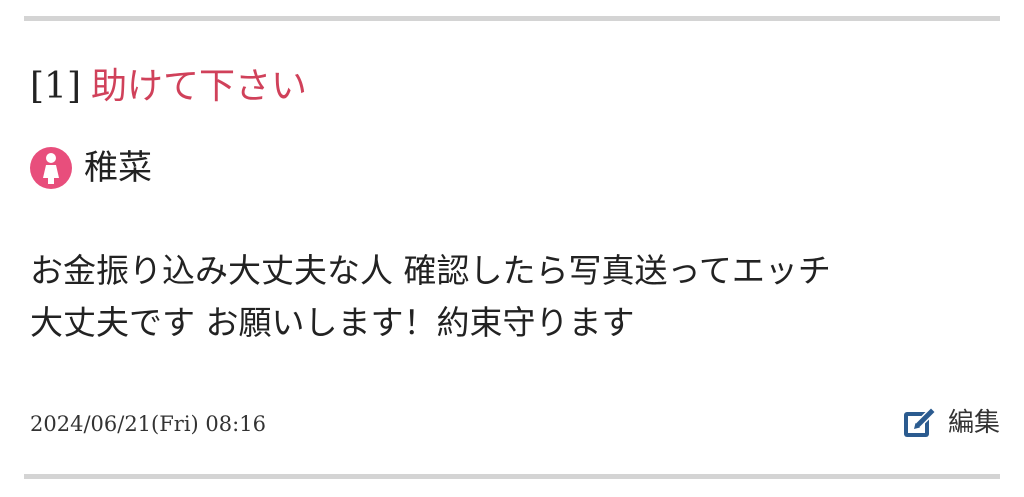 The width and height of the screenshot is (1024, 497). Describe the element at coordinates (148, 424) in the screenshot. I see `post-timestamp: 2024/06/21(Fri) 08:16` at that location.